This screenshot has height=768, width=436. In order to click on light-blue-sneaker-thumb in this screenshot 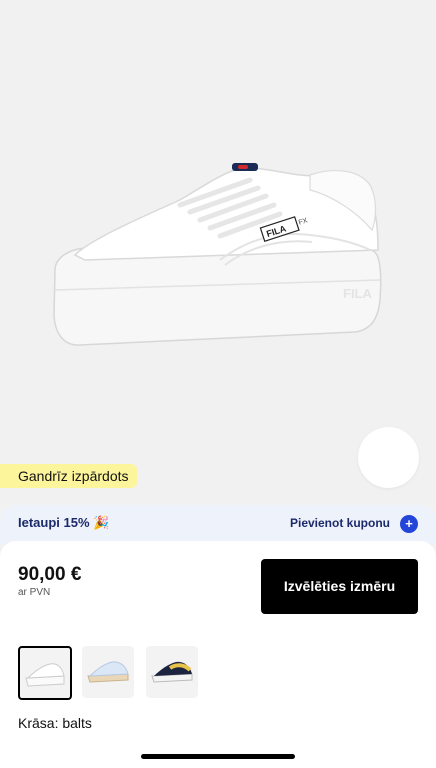, I will do `click(108, 672)`.